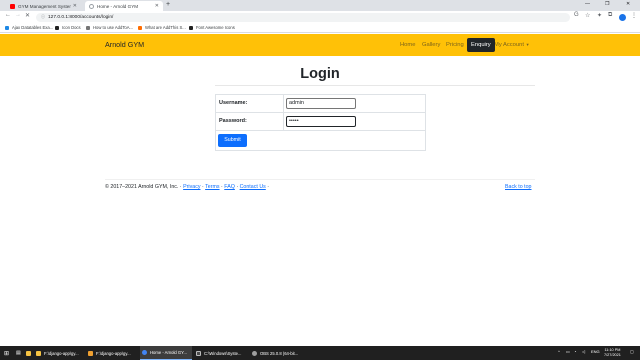 The height and width of the screenshot is (360, 640). I want to click on info-icon: ⓘ, so click(43, 17).